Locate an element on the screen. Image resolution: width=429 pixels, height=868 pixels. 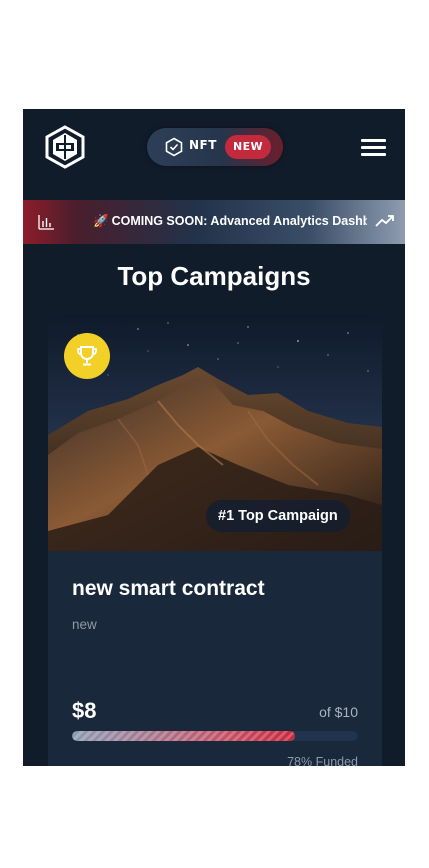
funding-progress-bar is located at coordinates (215, 736).